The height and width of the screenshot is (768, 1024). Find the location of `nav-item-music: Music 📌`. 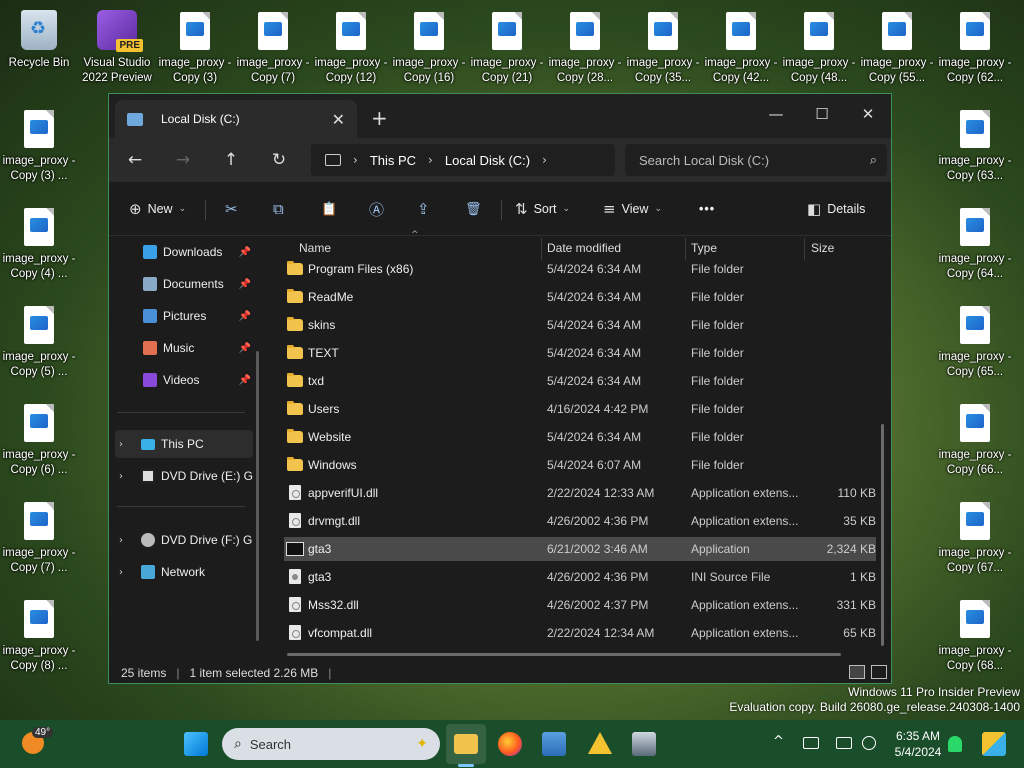

nav-item-music: Music 📌 is located at coordinates (189, 348).